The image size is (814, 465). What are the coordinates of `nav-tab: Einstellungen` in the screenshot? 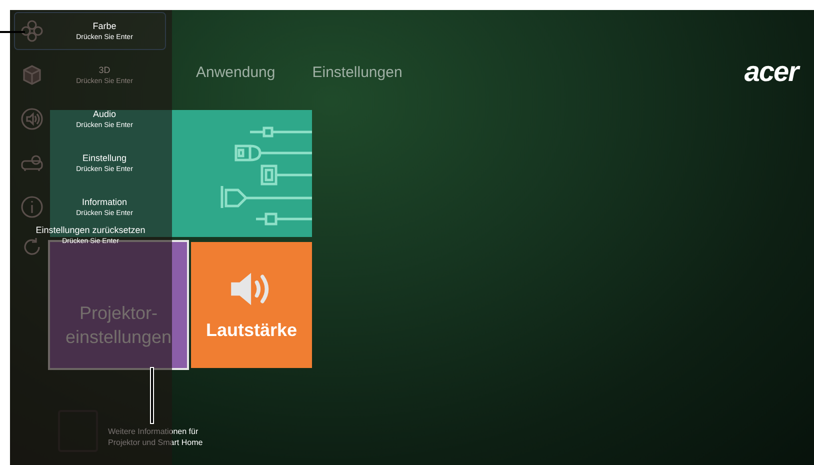 It's located at (357, 72).